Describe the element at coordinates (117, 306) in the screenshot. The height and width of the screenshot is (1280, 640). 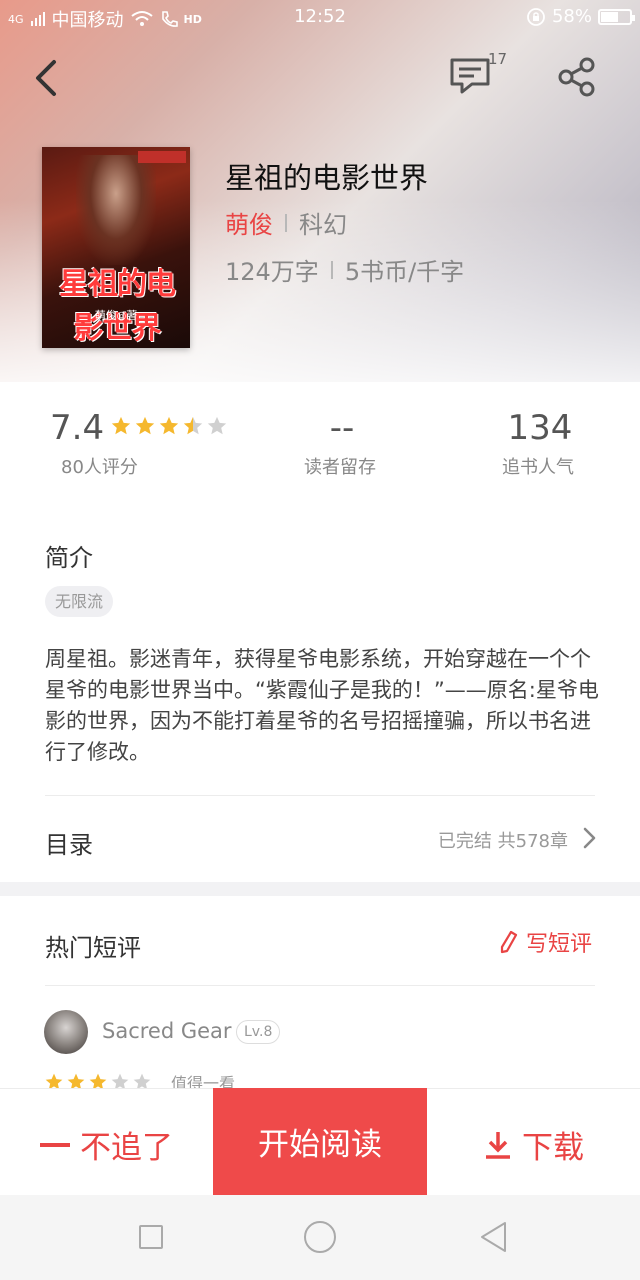
I see `cover-title: 星祖的电影世界` at that location.